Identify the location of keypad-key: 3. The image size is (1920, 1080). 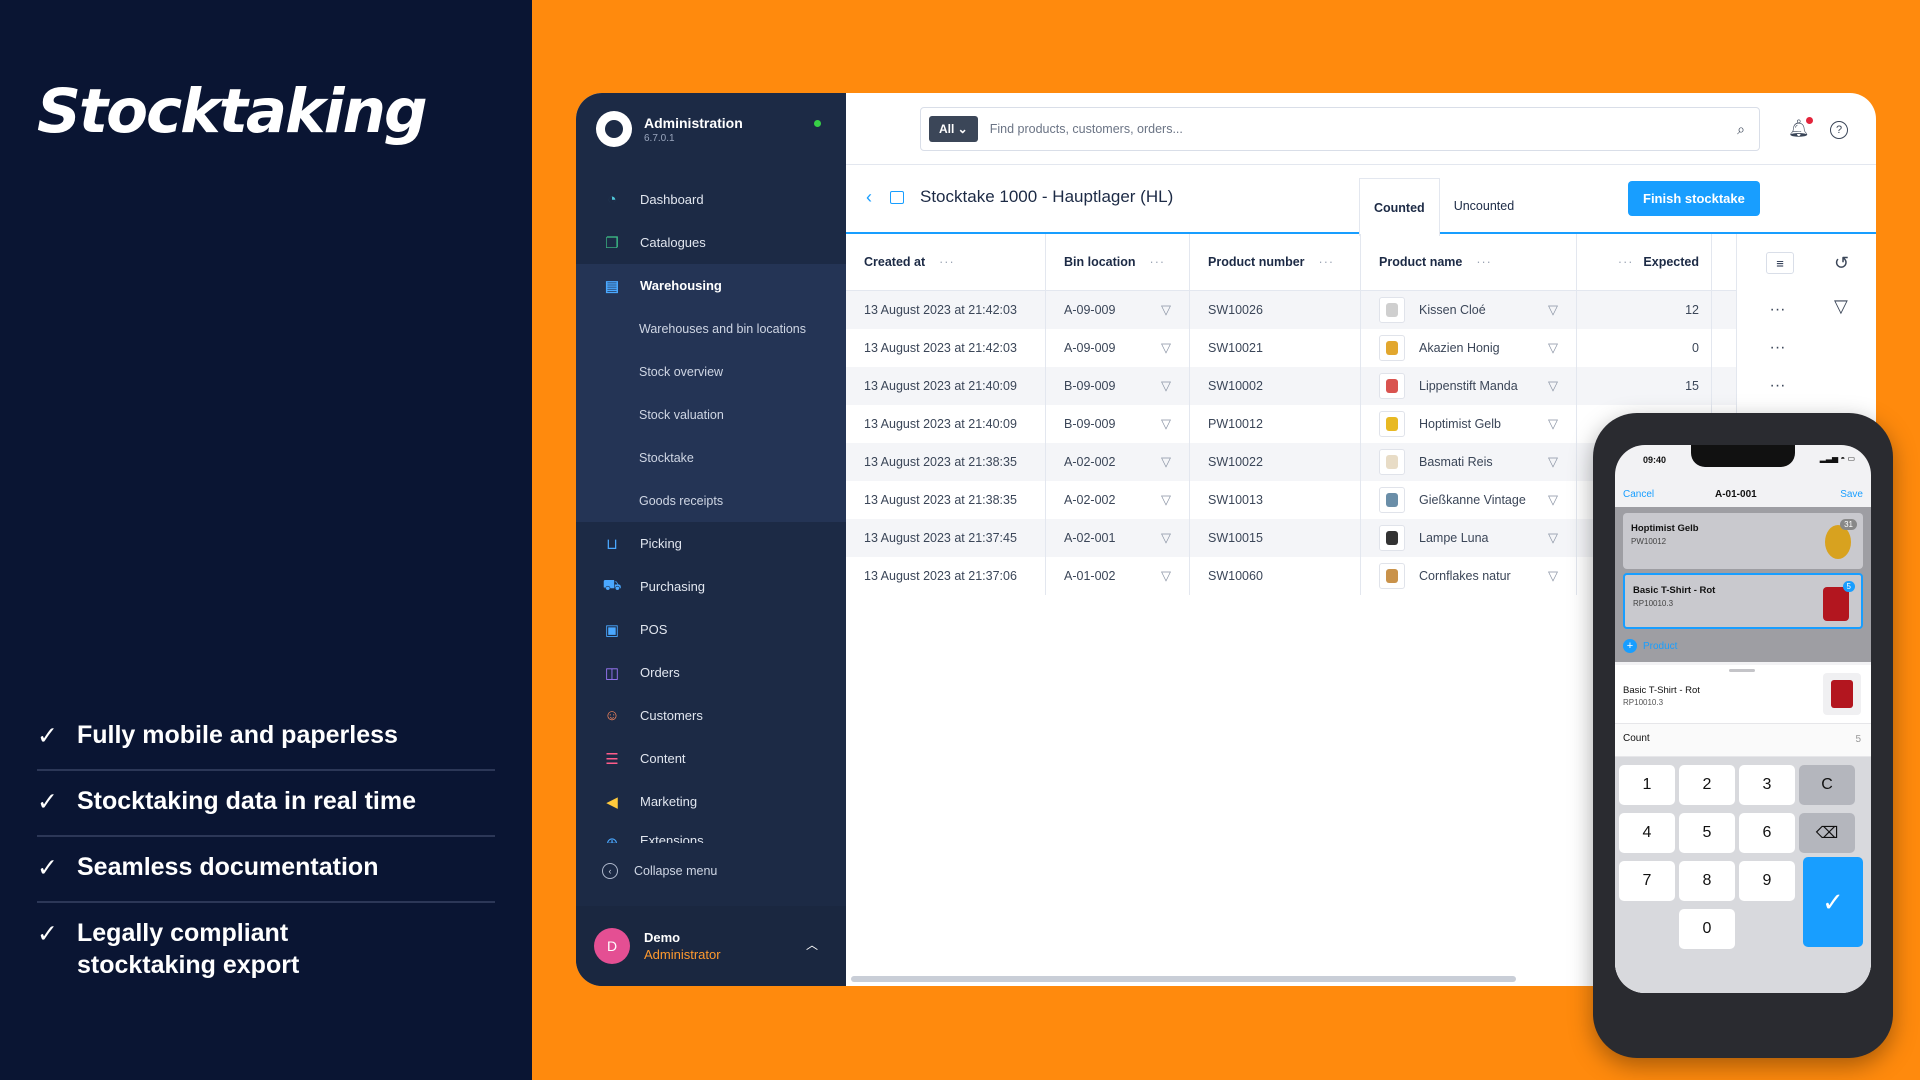
(1767, 785).